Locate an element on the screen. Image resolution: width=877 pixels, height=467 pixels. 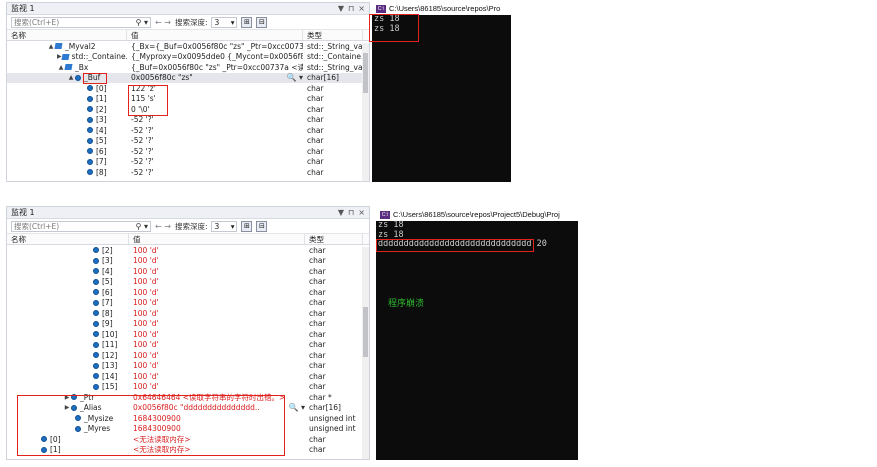
table-row: [5] 100 'd' char is located at coordinates (188, 282).